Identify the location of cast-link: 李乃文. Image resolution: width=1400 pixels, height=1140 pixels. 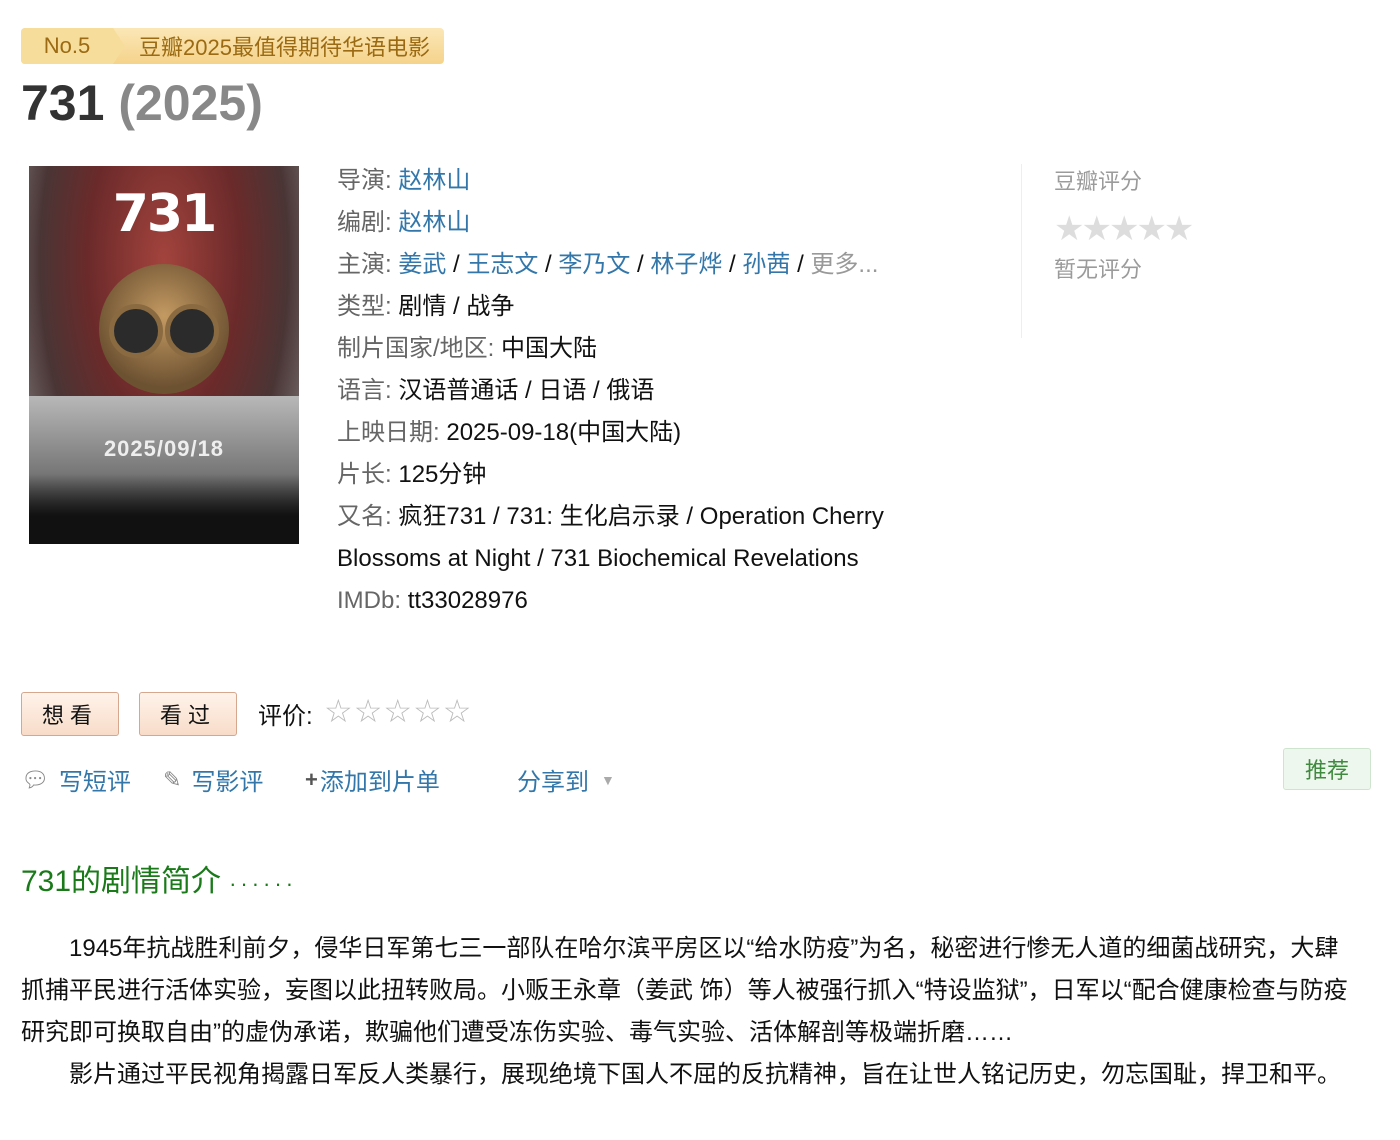
(594, 264).